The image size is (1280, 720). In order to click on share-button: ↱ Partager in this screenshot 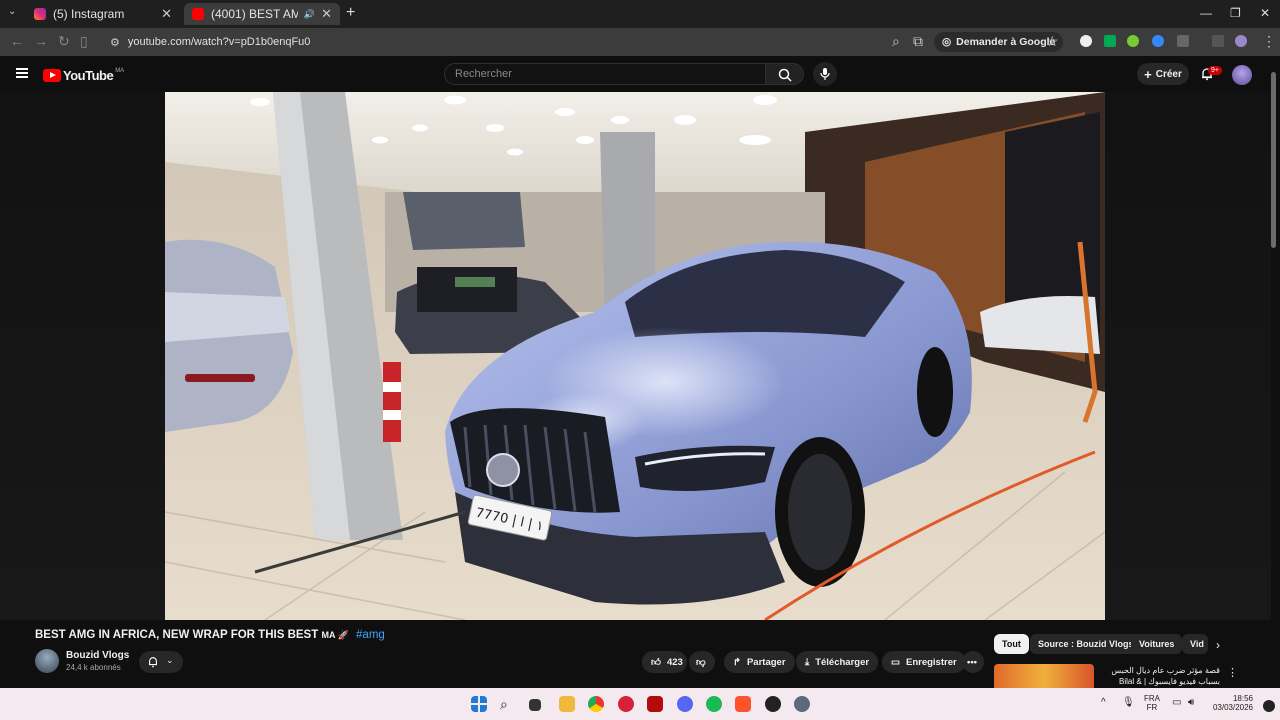, I will do `click(759, 662)`.